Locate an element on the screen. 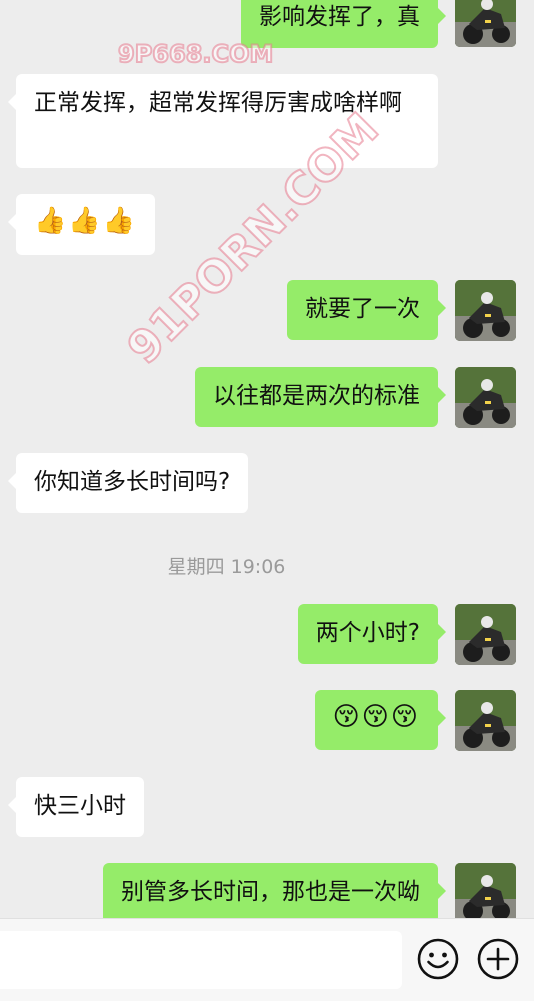 The height and width of the screenshot is (1001, 534). kissing-face-emoji: 😚😚😚 is located at coordinates (376, 717).